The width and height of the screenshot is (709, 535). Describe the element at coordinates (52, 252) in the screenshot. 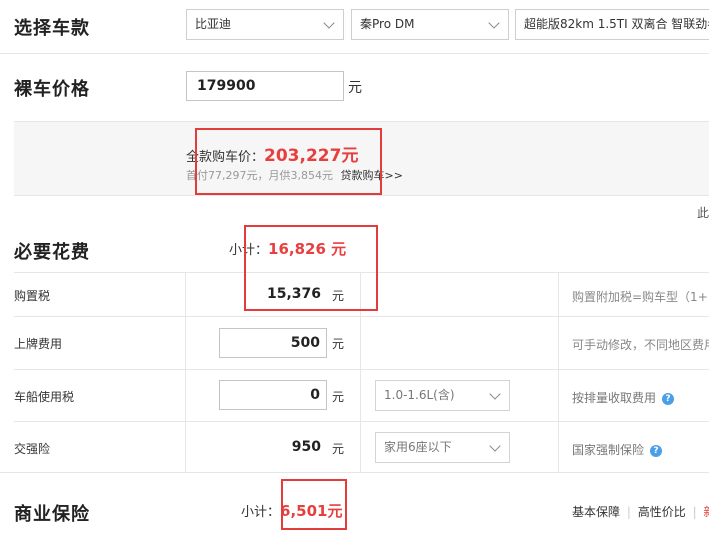

I see `required-fees-title: 必要花费` at that location.